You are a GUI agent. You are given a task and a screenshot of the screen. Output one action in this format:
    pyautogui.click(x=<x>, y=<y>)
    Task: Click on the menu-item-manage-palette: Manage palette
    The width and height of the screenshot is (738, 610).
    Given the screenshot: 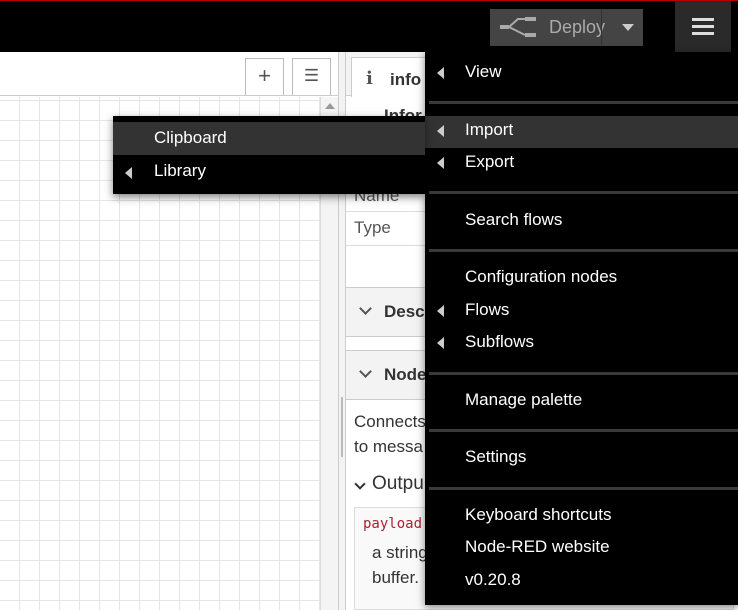 What is the action you would take?
    pyautogui.click(x=581, y=402)
    